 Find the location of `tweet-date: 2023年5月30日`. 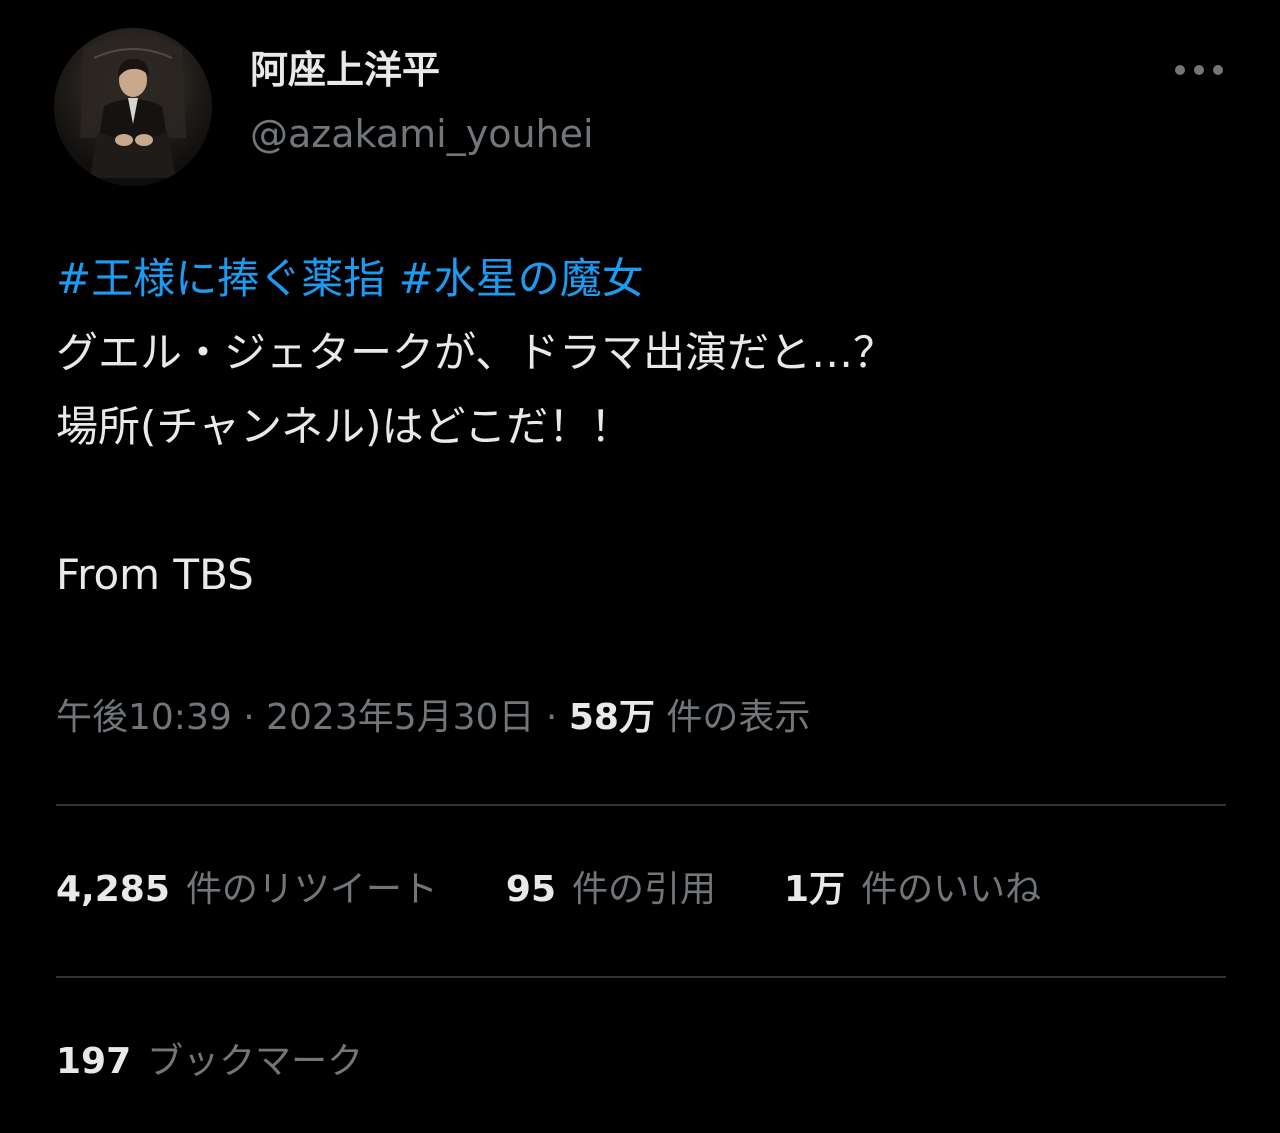

tweet-date: 2023年5月30日 is located at coordinates (400, 717).